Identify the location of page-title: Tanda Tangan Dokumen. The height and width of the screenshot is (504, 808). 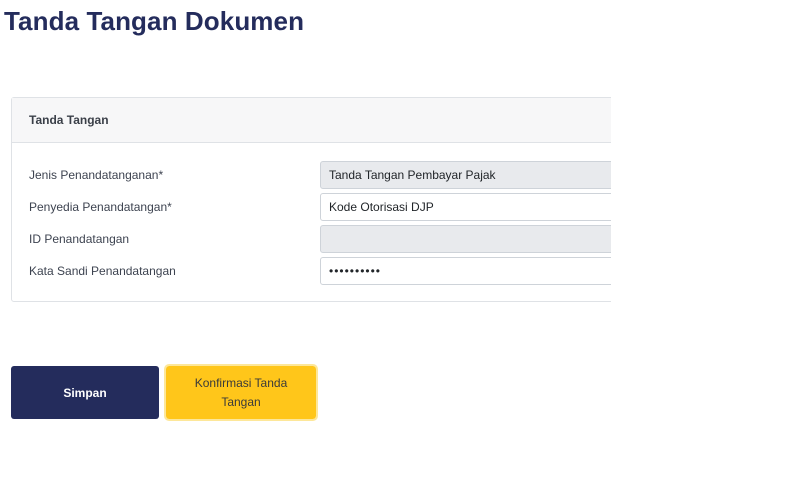
(154, 21).